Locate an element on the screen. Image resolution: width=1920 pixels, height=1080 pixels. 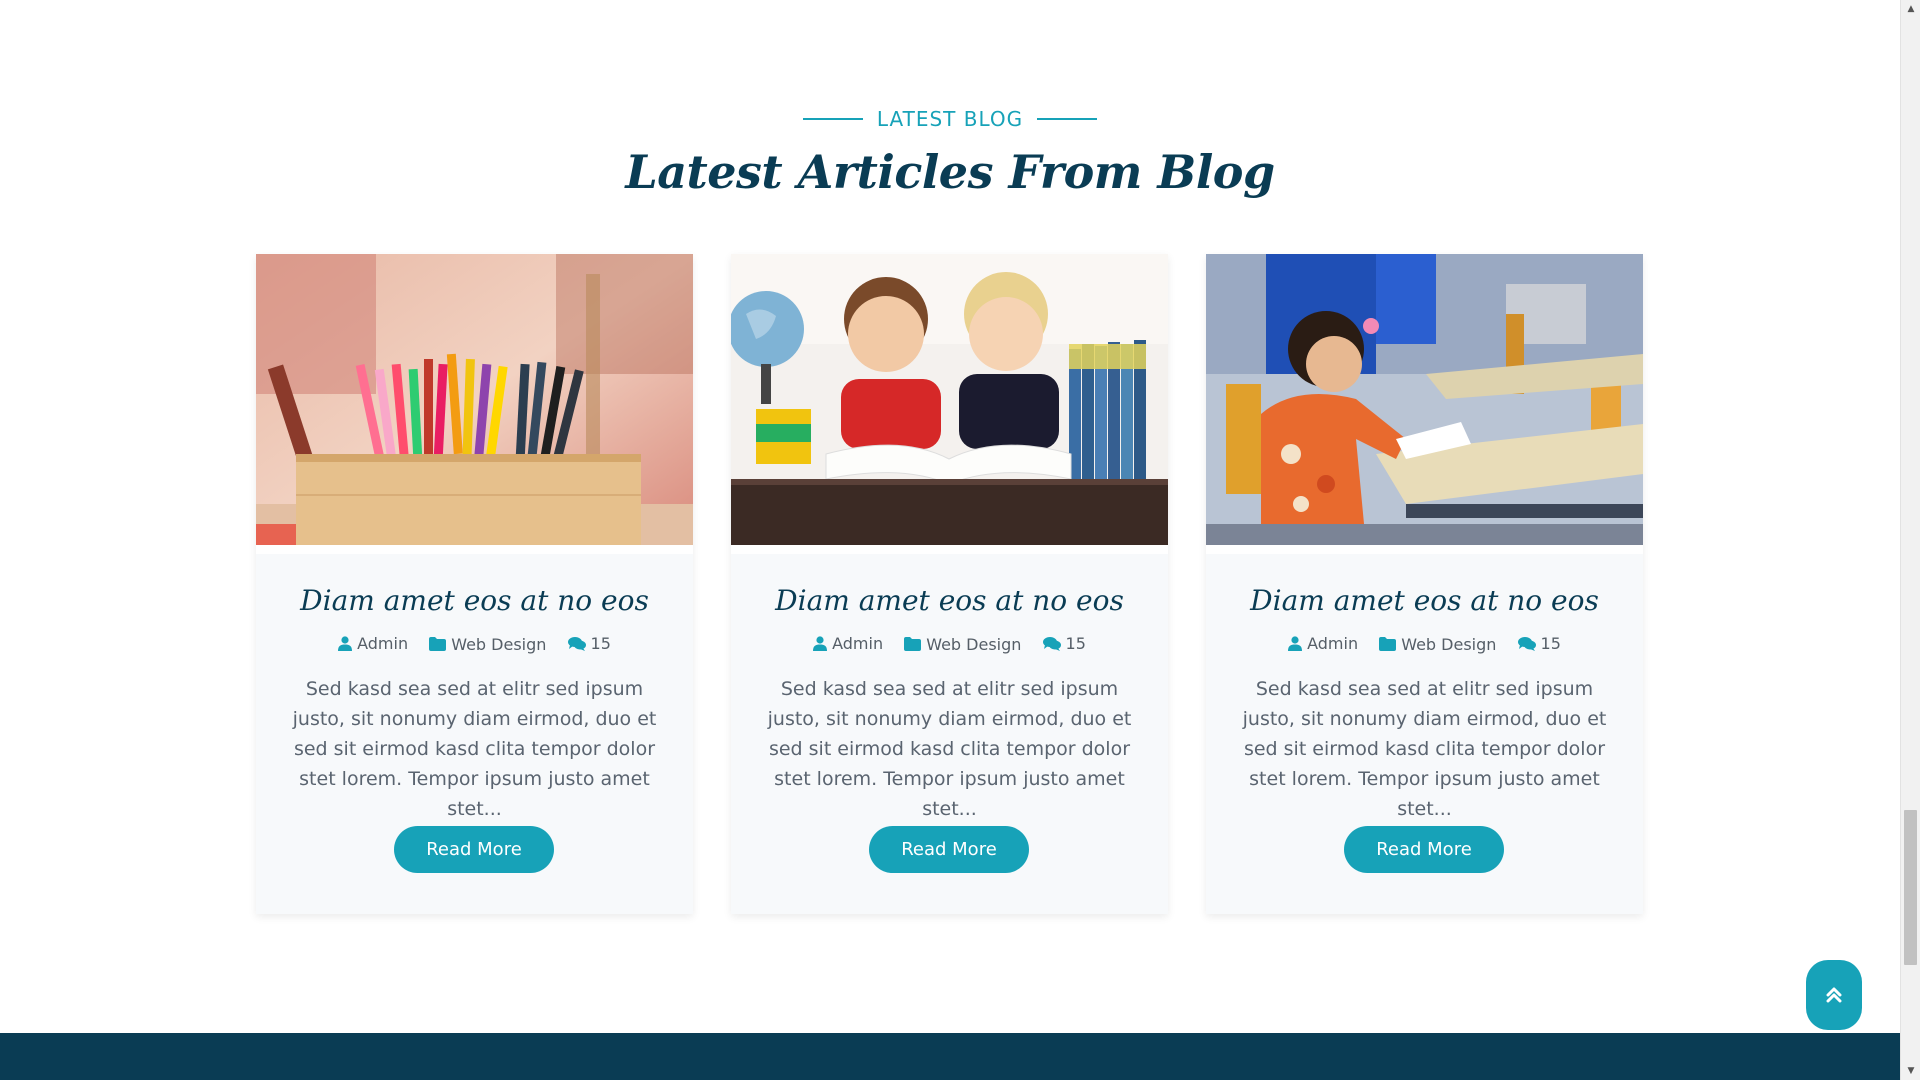
scroll-up-icon: ▲ is located at coordinates (1910, 9).